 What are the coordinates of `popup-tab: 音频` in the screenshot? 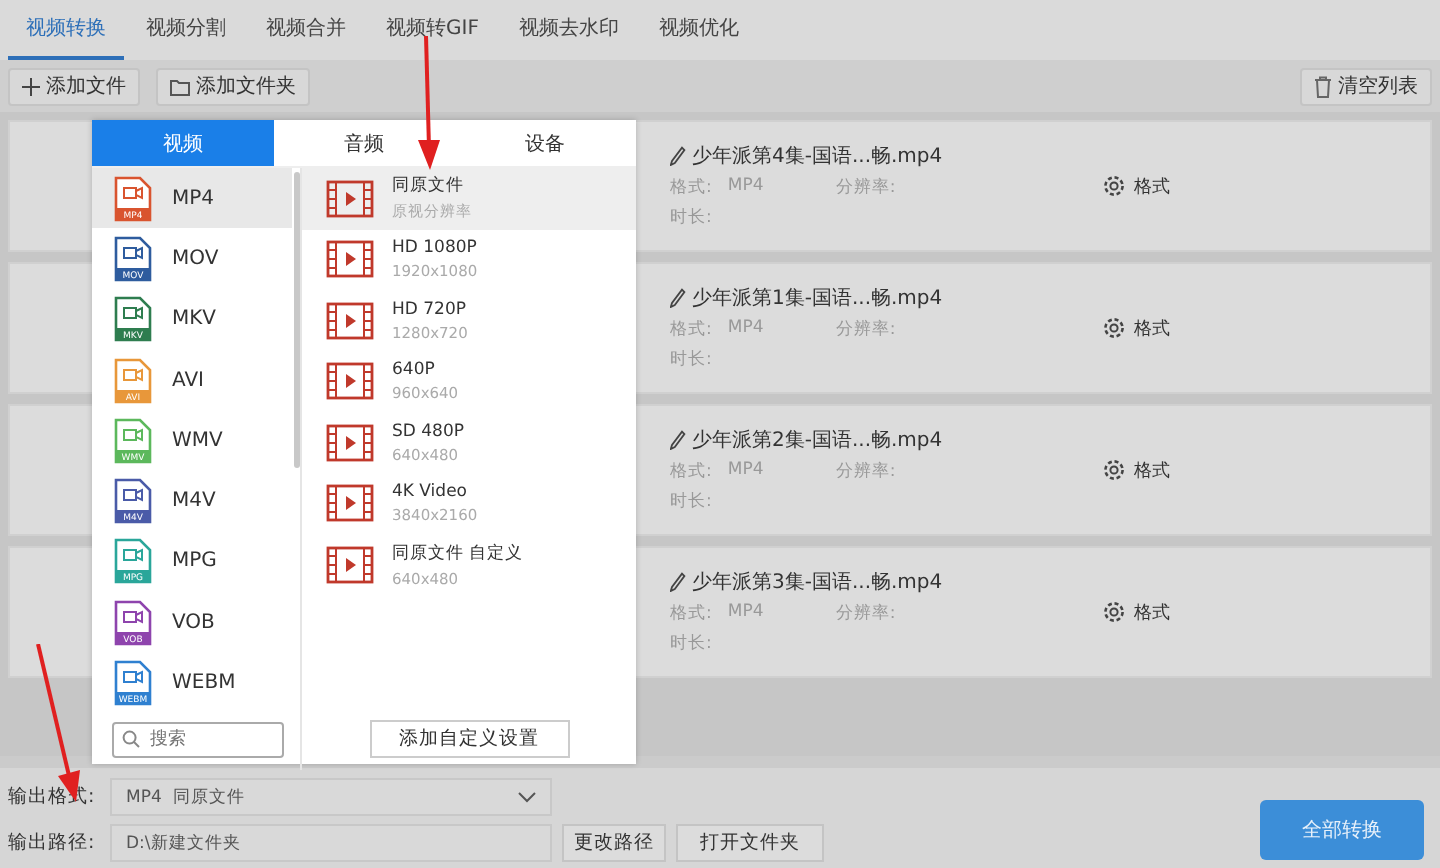 It's located at (364, 144).